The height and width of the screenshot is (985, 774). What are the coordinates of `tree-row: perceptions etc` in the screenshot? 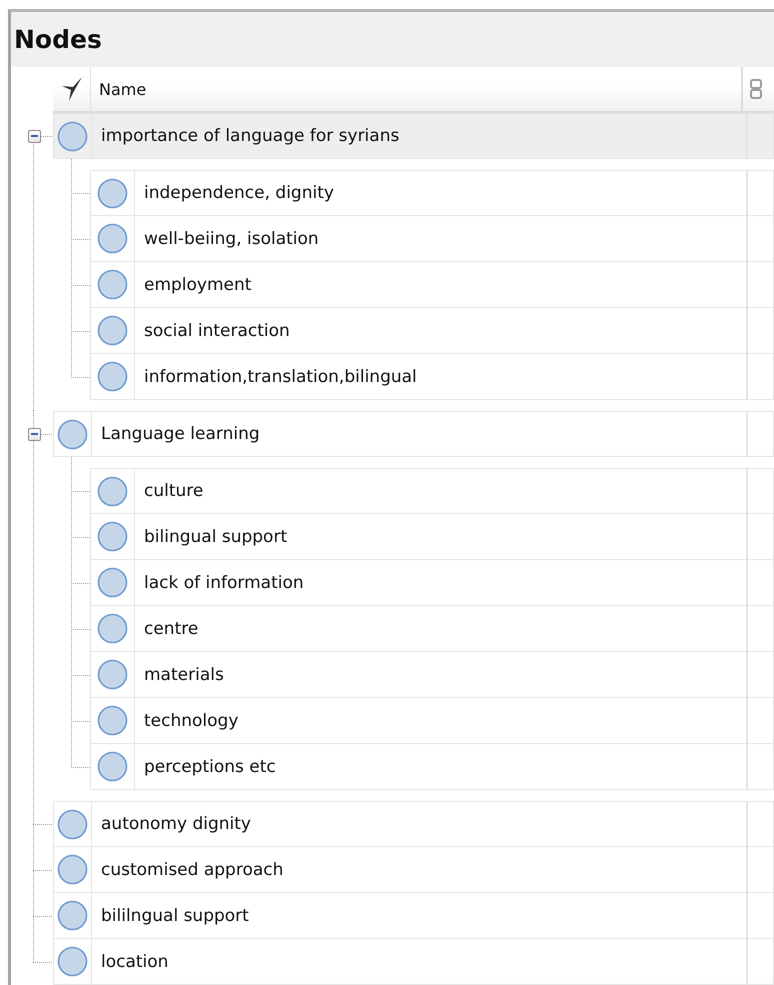 It's located at (432, 767).